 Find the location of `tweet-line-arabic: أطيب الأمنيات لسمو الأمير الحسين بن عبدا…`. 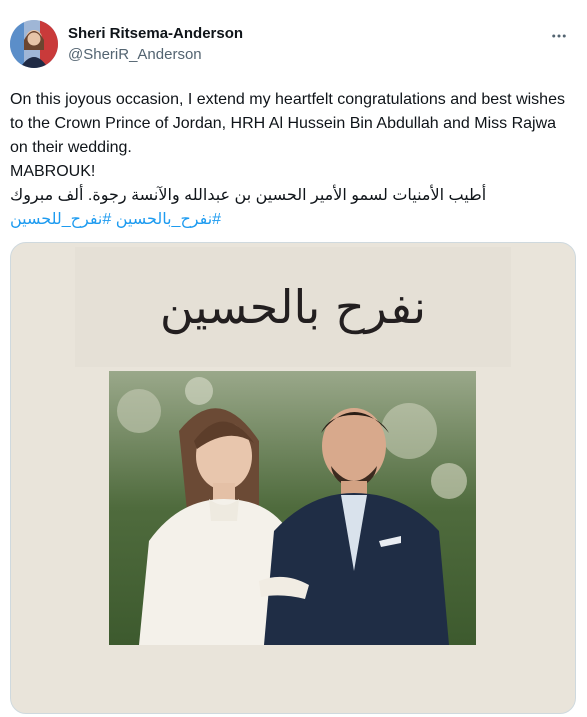

tweet-line-arabic: أطيب الأمنيات لسمو الأمير الحسين بن عبدا… is located at coordinates (248, 195).